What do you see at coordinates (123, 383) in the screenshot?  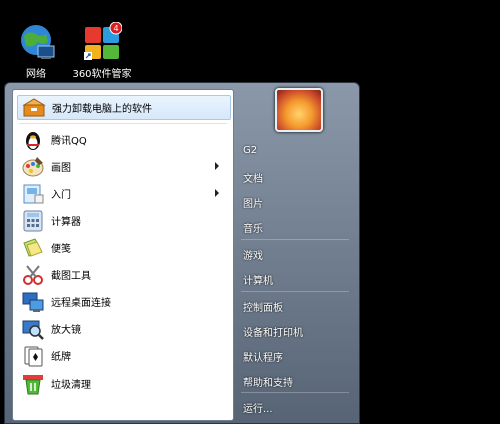 I see `menu-item-cleanup: 垃圾清理` at bounding box center [123, 383].